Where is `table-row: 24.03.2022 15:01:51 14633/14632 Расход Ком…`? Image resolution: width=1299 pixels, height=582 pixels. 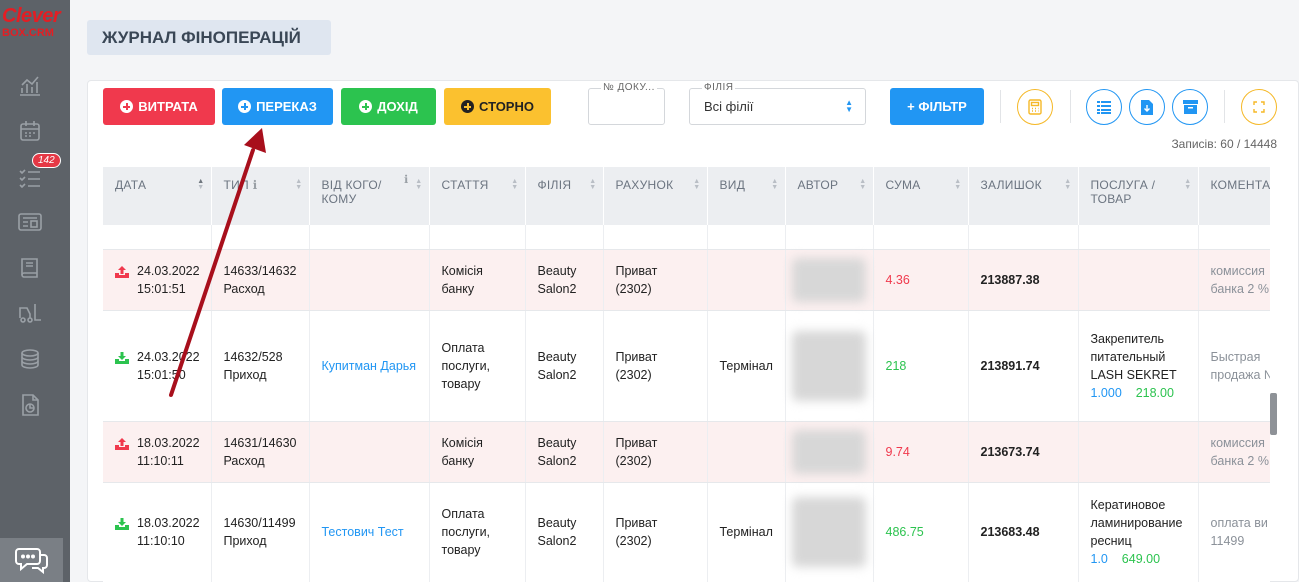
table-row: 24.03.2022 15:01:51 14633/14632 Расход Ком… is located at coordinates (686, 280).